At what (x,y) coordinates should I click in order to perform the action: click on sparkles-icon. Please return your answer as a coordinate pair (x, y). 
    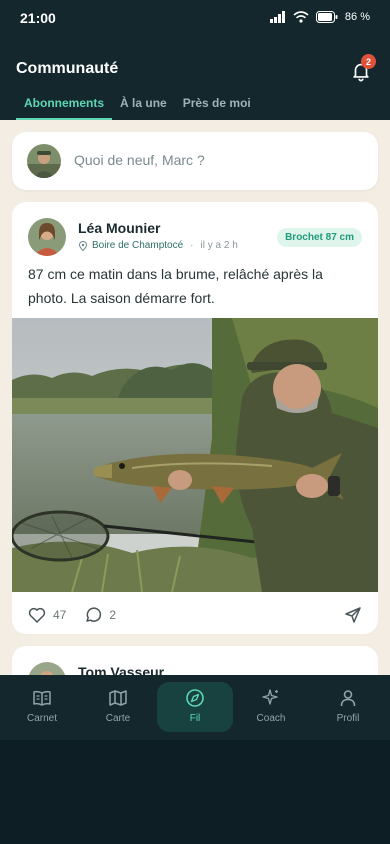
    Looking at the image, I should click on (270, 697).